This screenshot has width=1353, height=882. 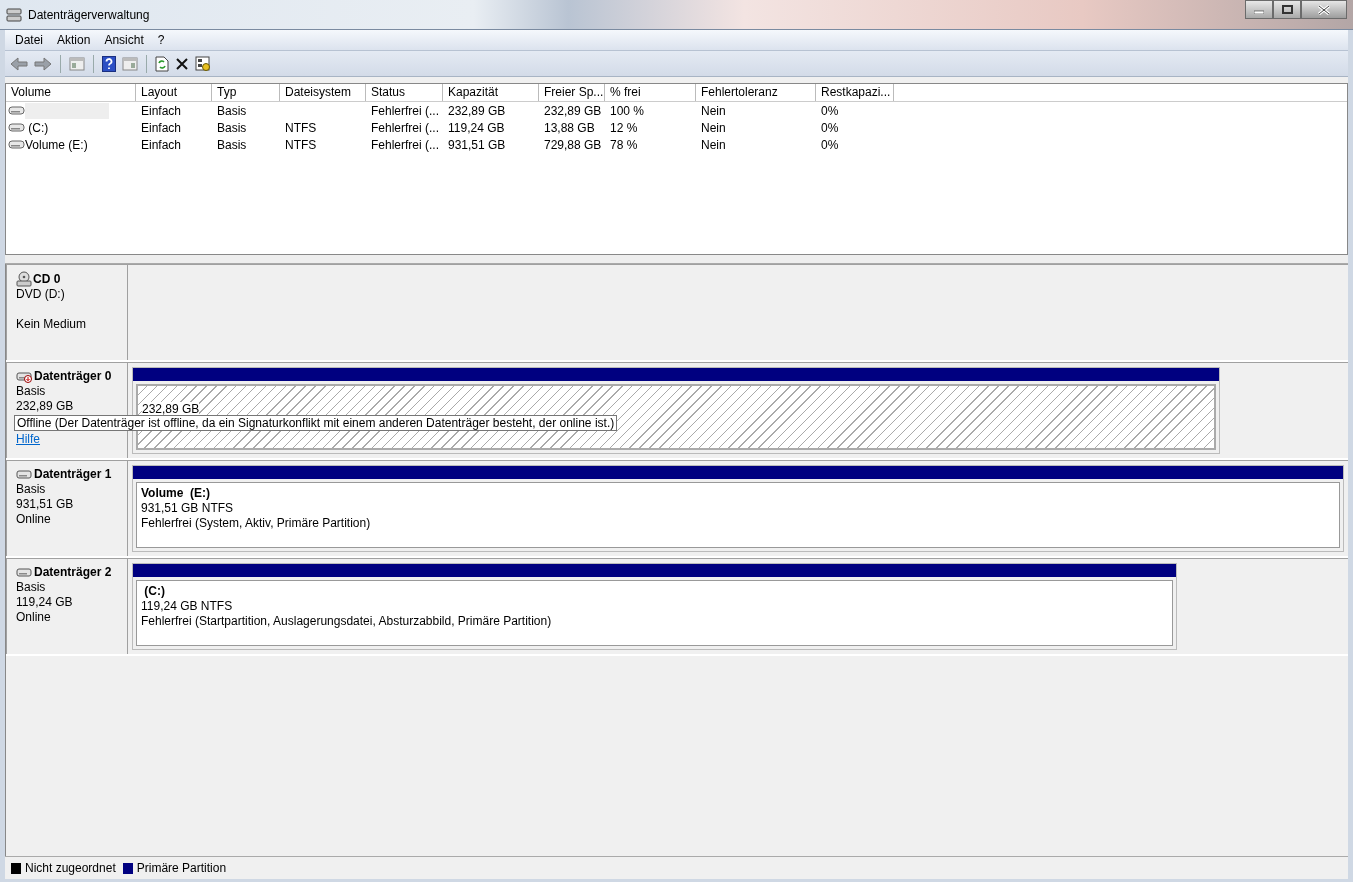 What do you see at coordinates (45, 602) in the screenshot?
I see `disk-size: 119,24 GB` at bounding box center [45, 602].